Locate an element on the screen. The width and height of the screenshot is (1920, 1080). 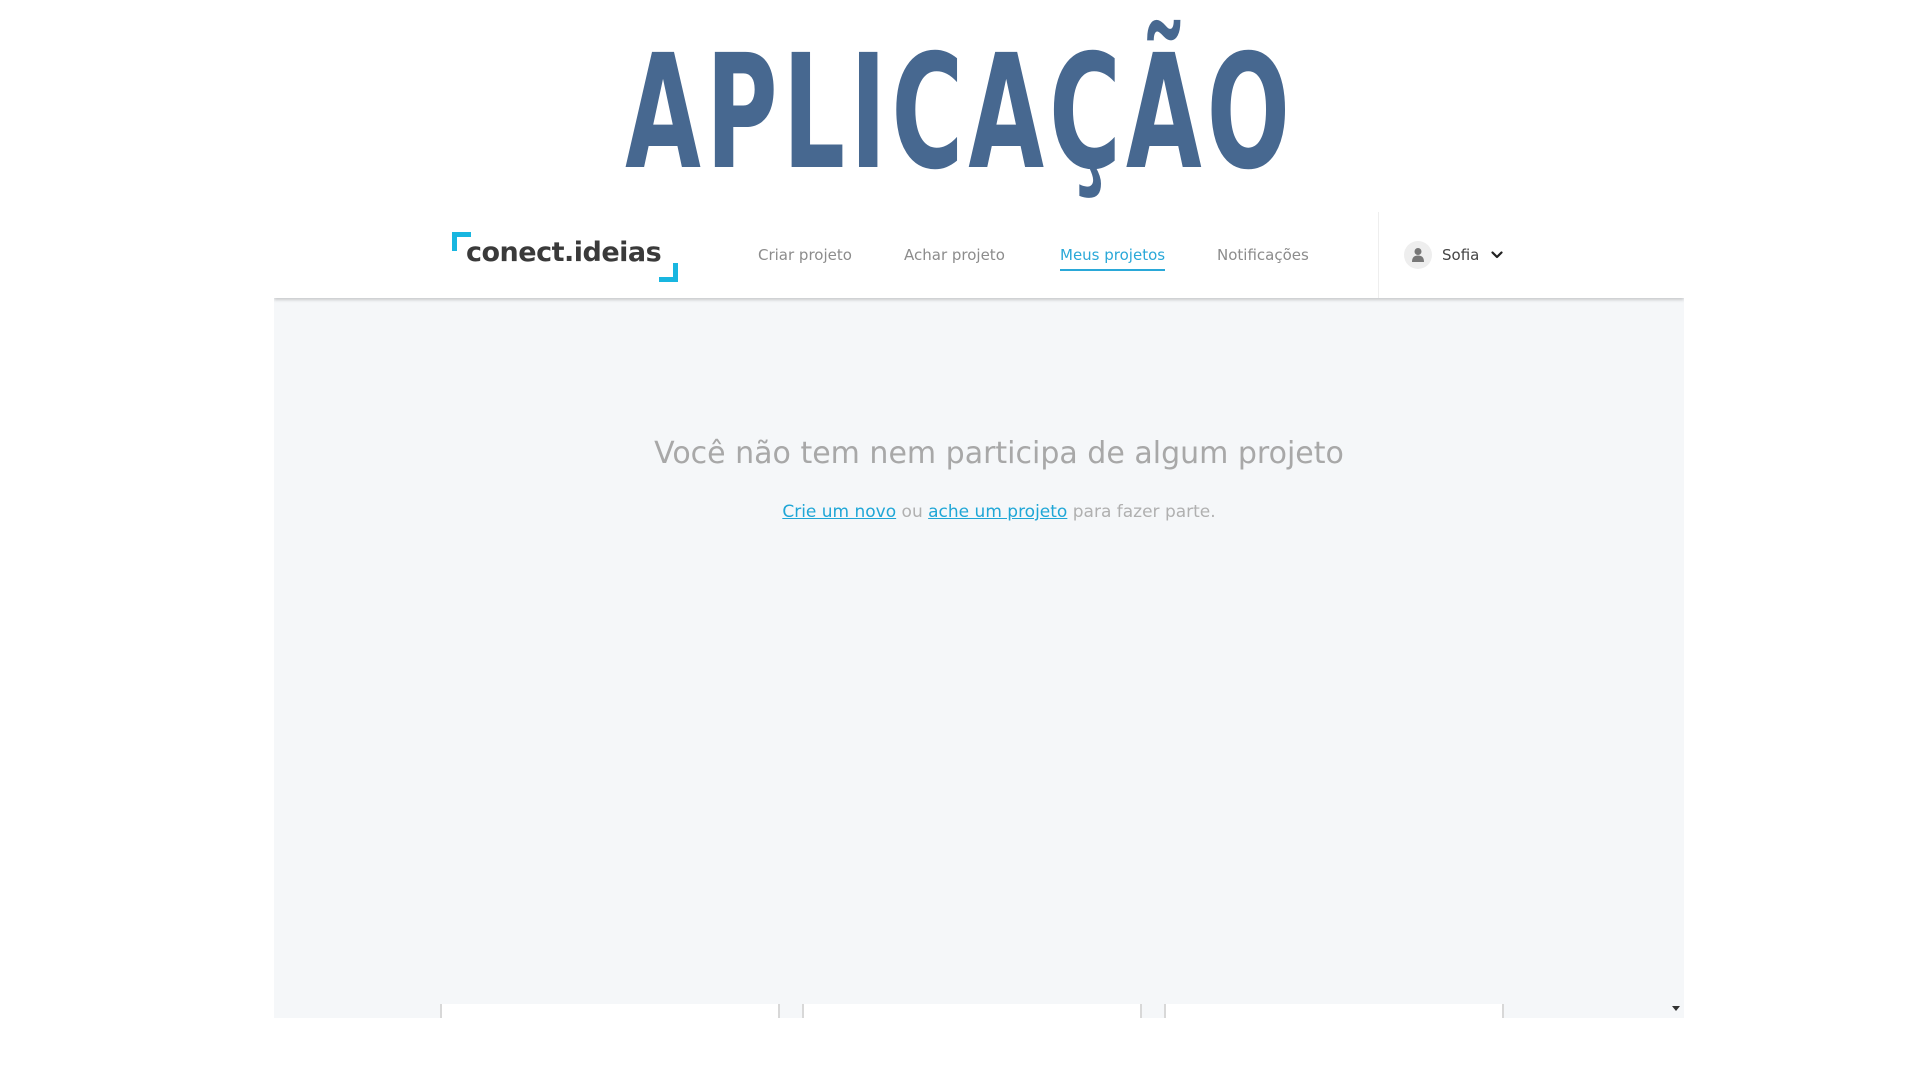
logo: conect.ideias is located at coordinates (565, 257).